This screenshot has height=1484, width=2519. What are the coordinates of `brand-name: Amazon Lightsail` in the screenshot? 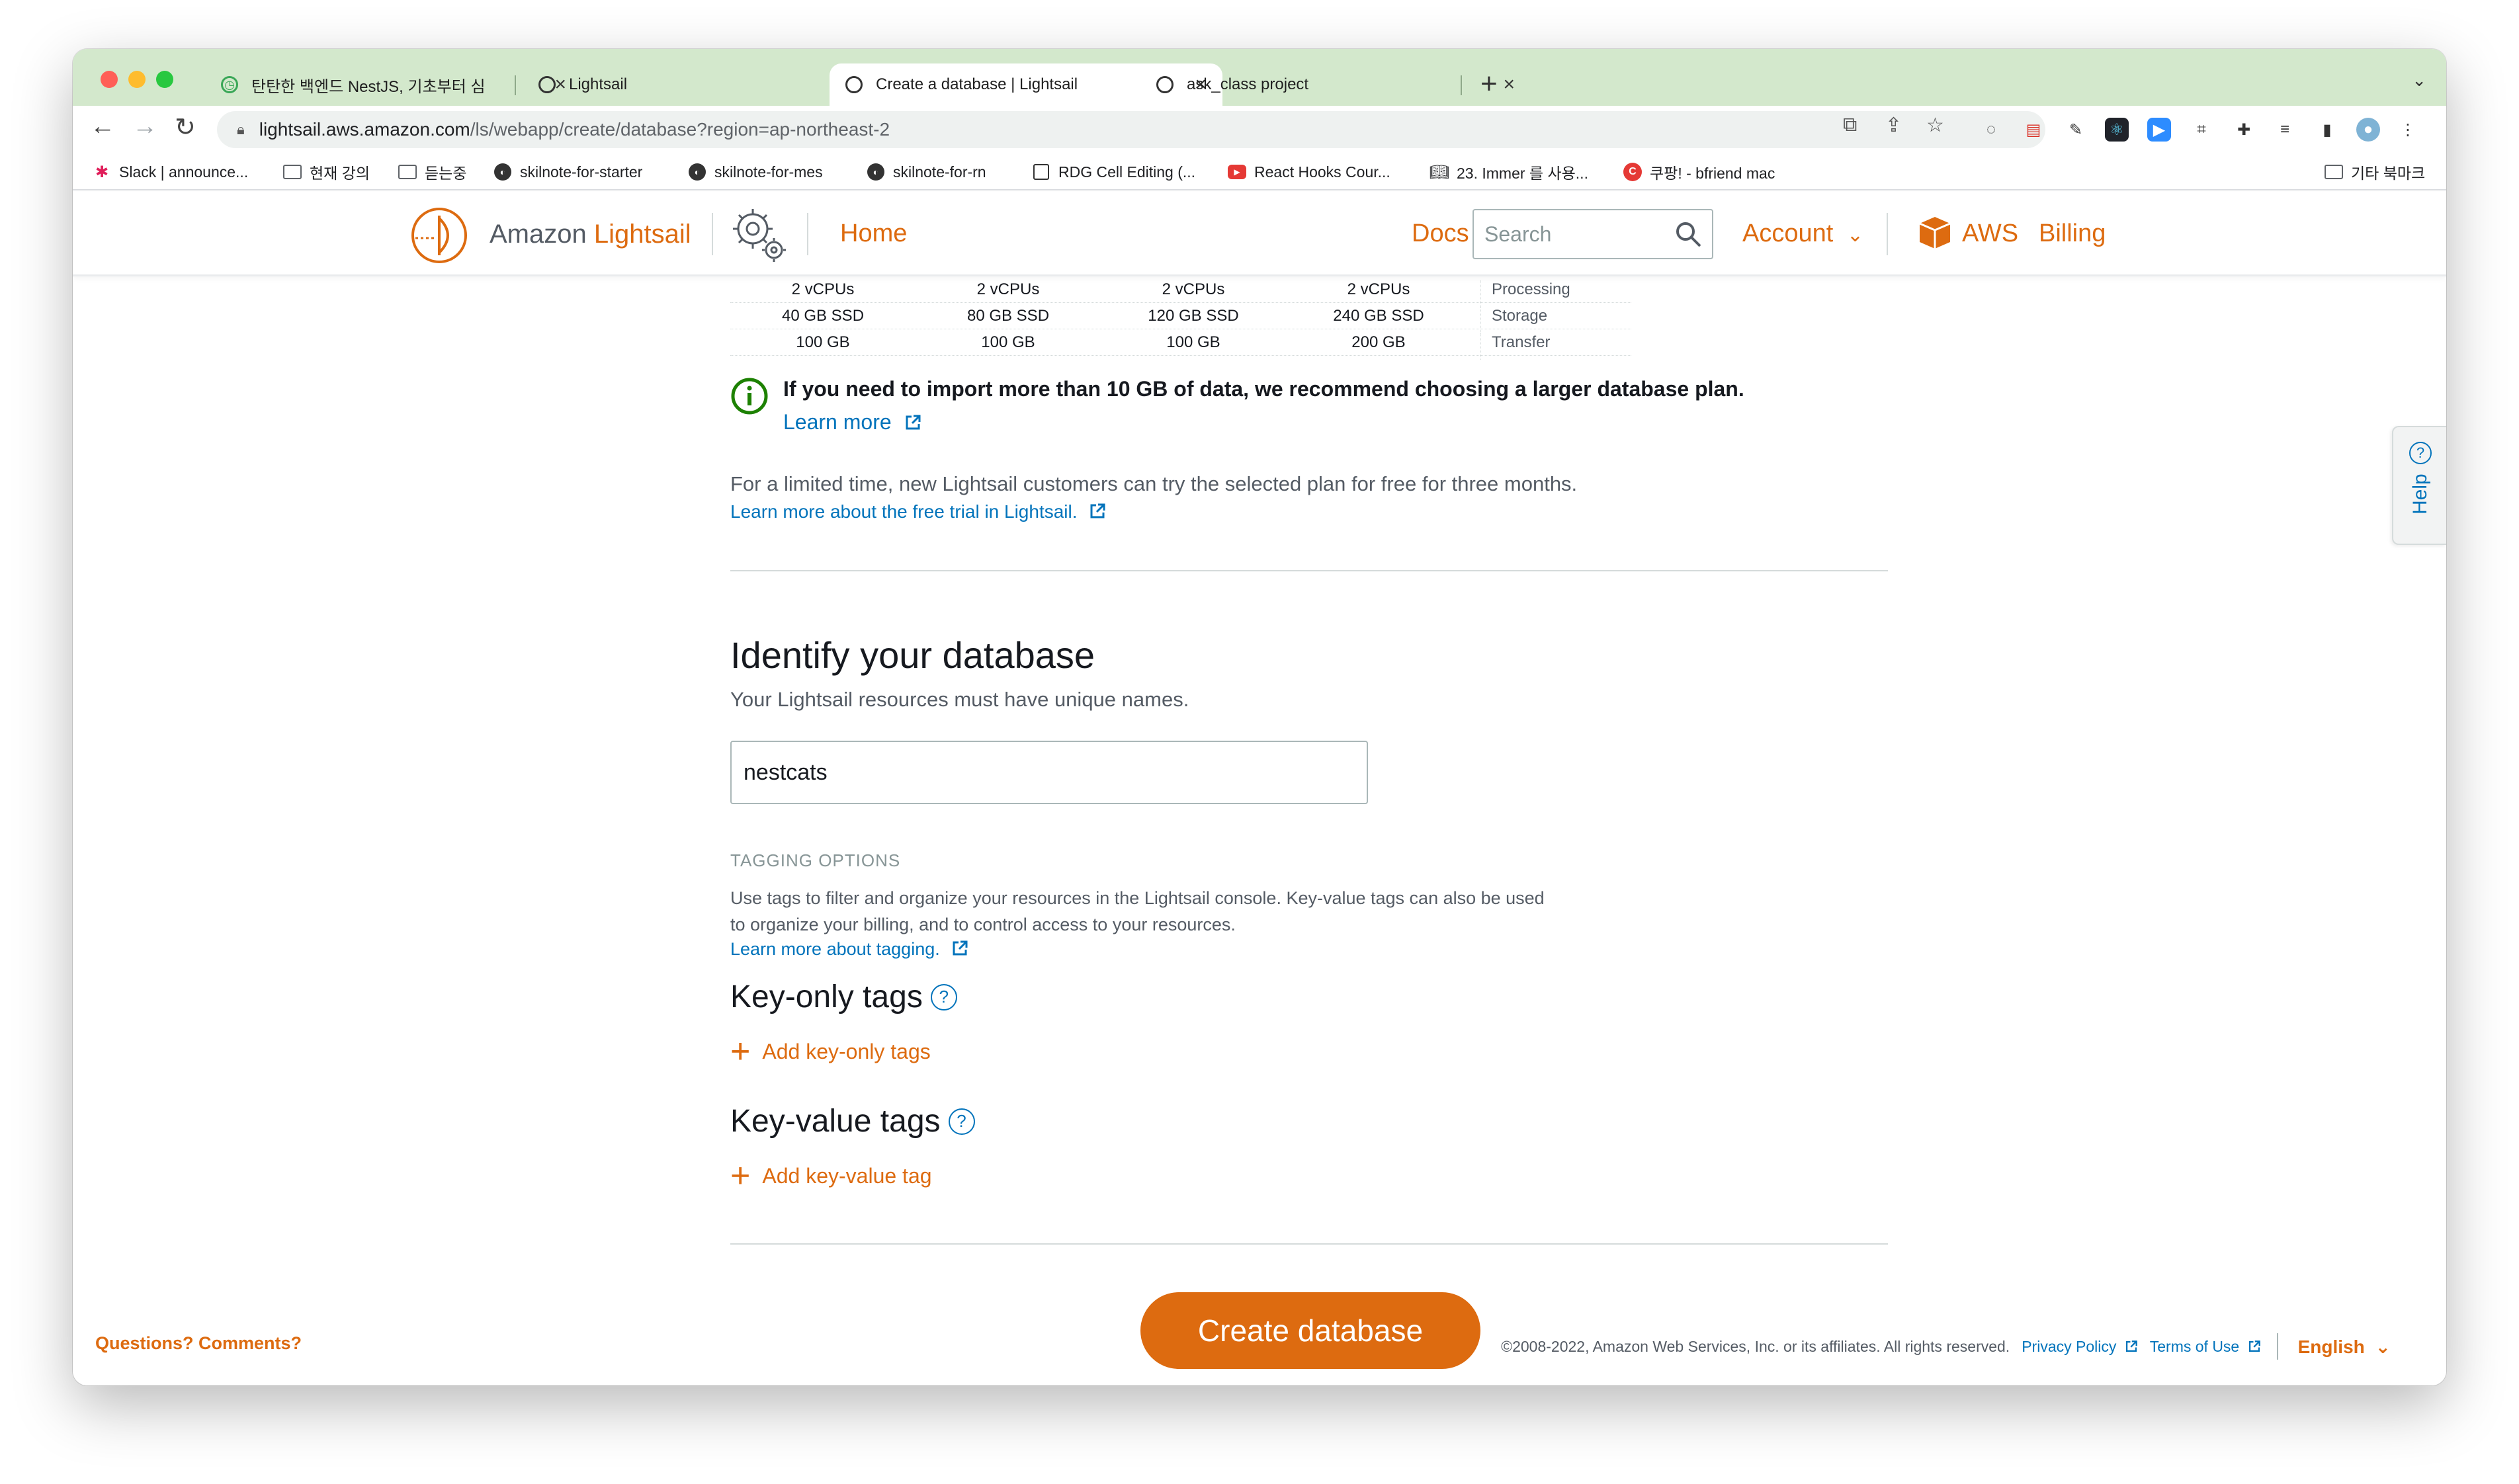 It's located at (590, 235).